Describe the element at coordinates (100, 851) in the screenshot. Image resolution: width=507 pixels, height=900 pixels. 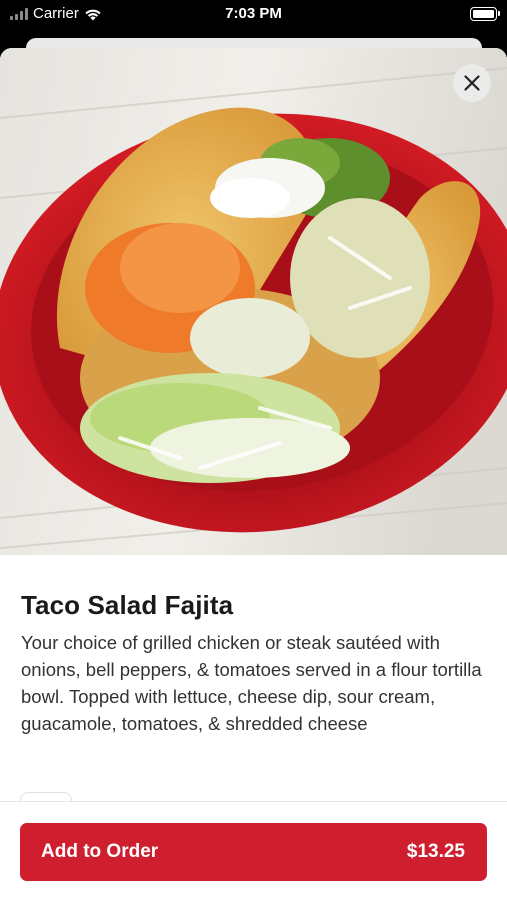
I see `add-to-order-label: Add to Order` at that location.